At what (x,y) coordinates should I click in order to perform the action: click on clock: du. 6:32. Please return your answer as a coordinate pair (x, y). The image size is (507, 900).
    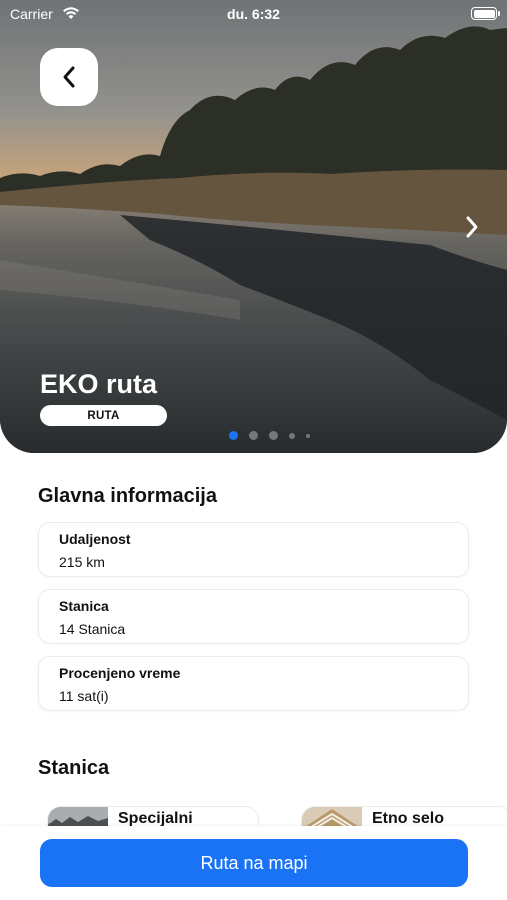
    Looking at the image, I should click on (253, 14).